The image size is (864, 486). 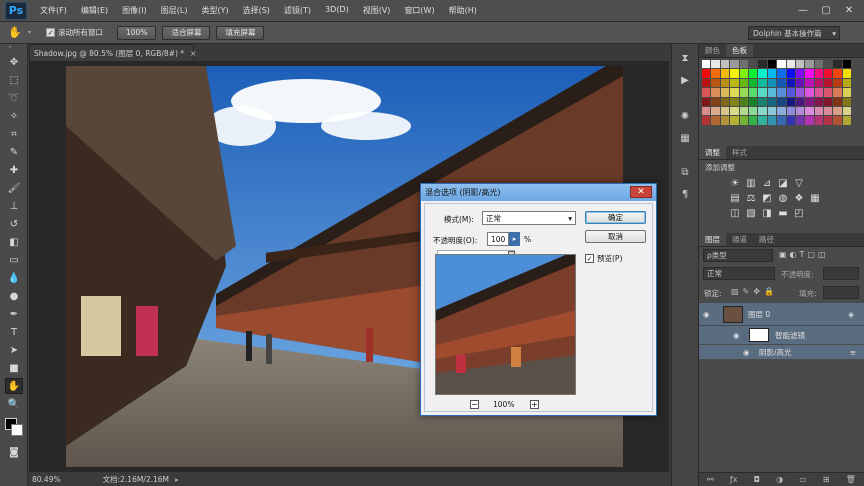 I want to click on tool-marquee: ⬚, so click(x=14, y=80).